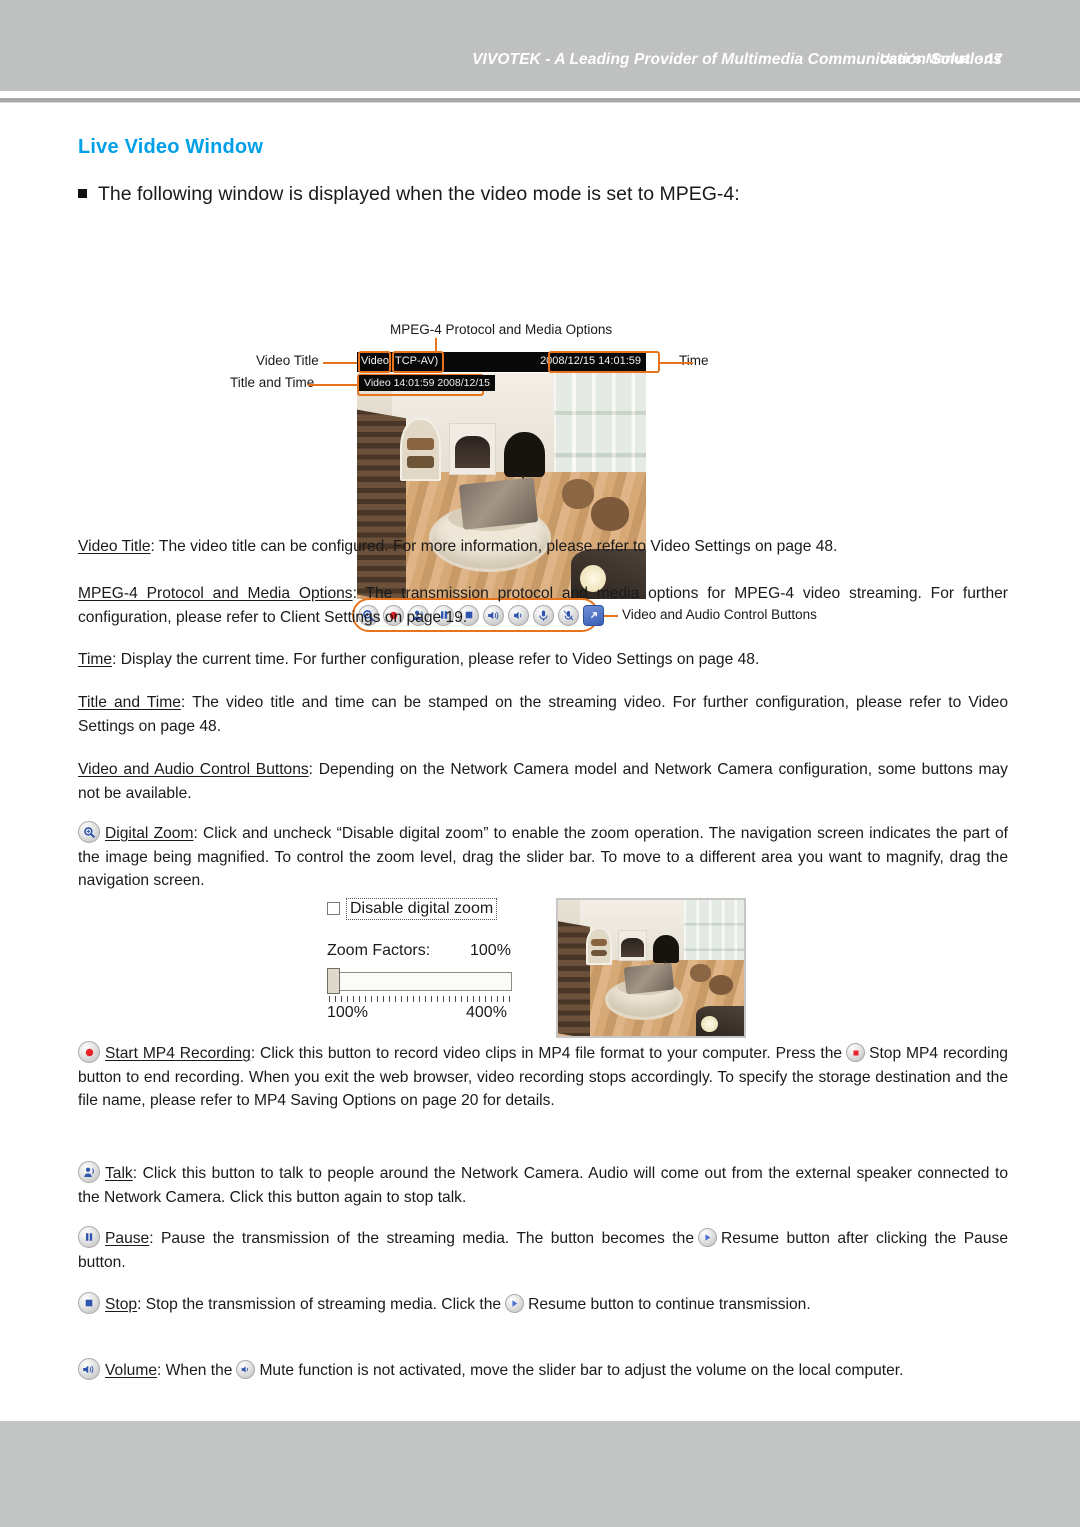  Describe the element at coordinates (89, 1369) in the screenshot. I see `speaker-icon` at that location.